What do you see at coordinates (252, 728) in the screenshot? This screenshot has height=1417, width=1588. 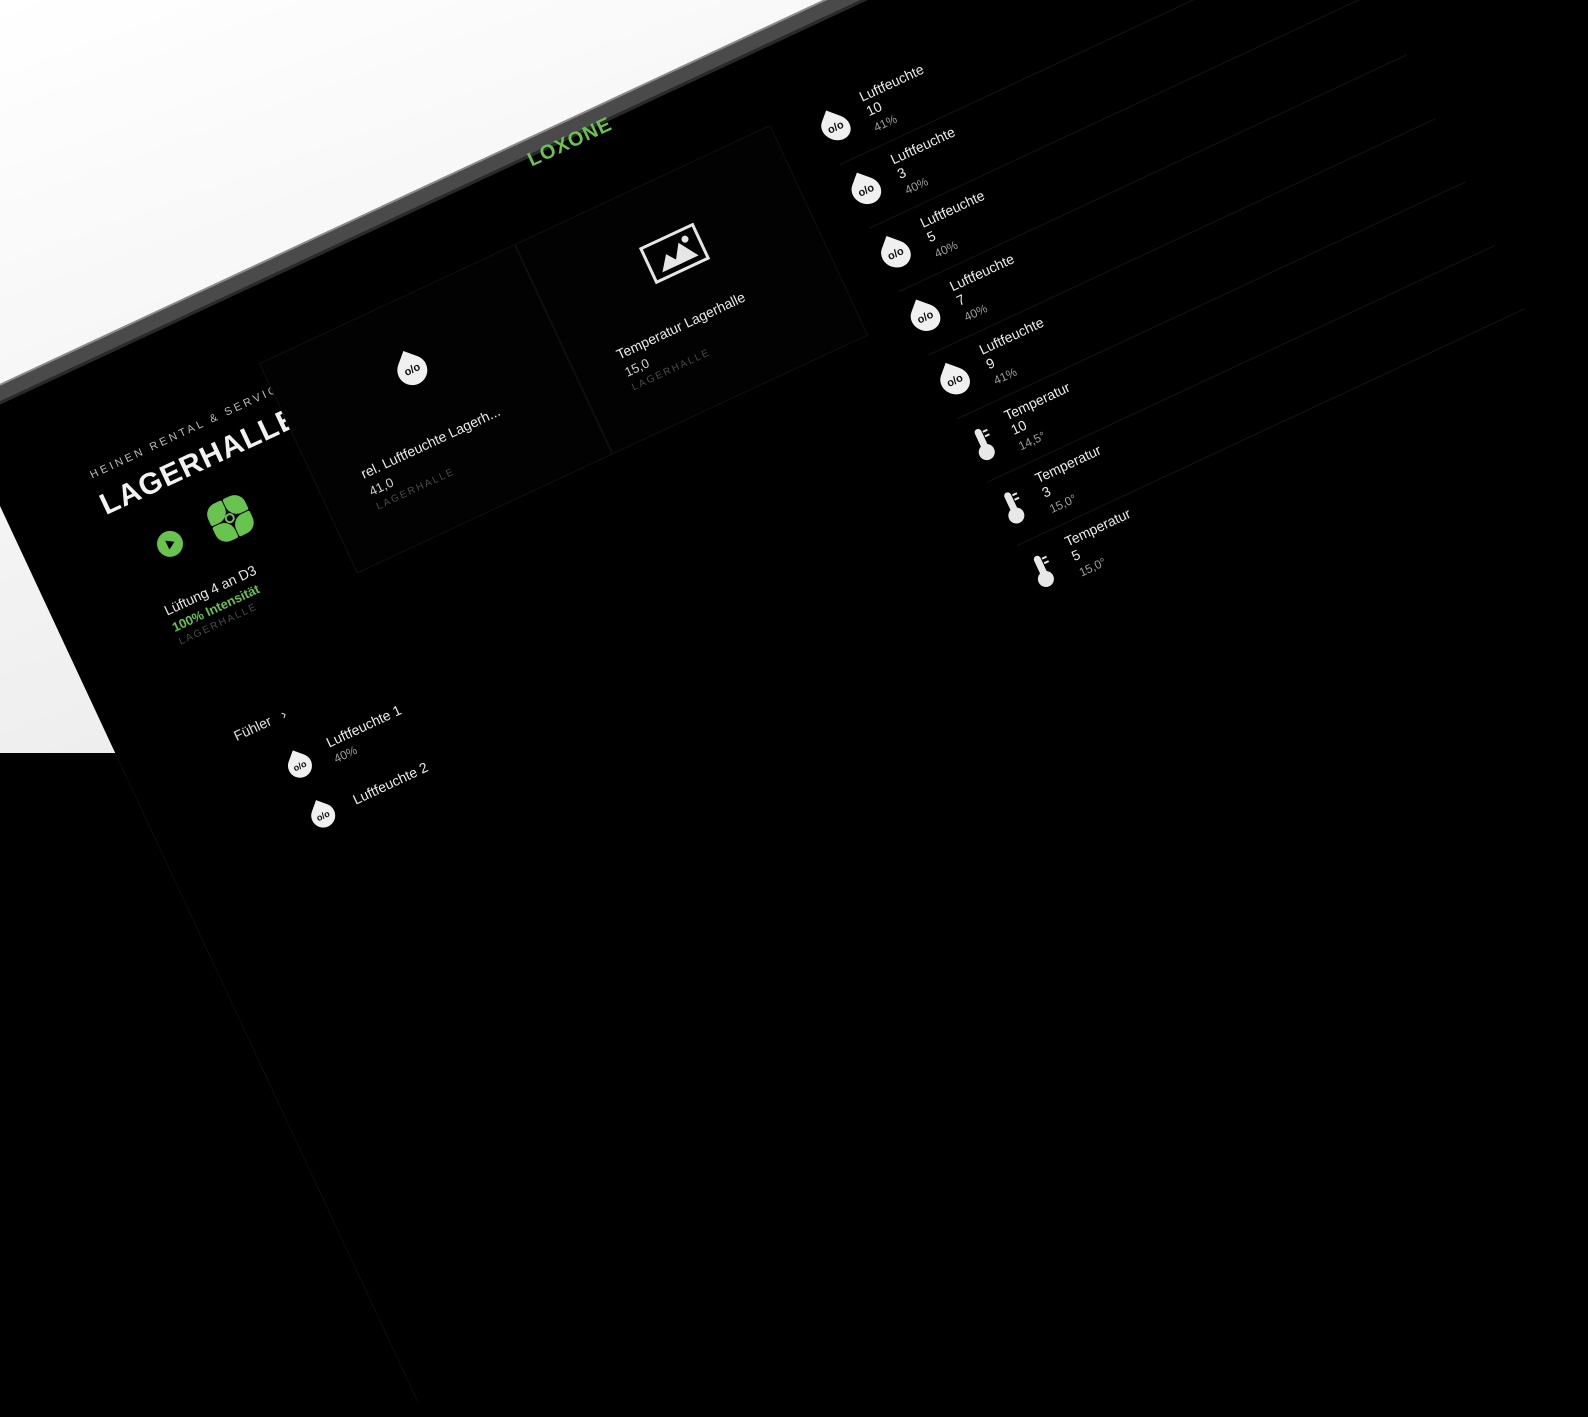 I see `section-label: Fühler` at bounding box center [252, 728].